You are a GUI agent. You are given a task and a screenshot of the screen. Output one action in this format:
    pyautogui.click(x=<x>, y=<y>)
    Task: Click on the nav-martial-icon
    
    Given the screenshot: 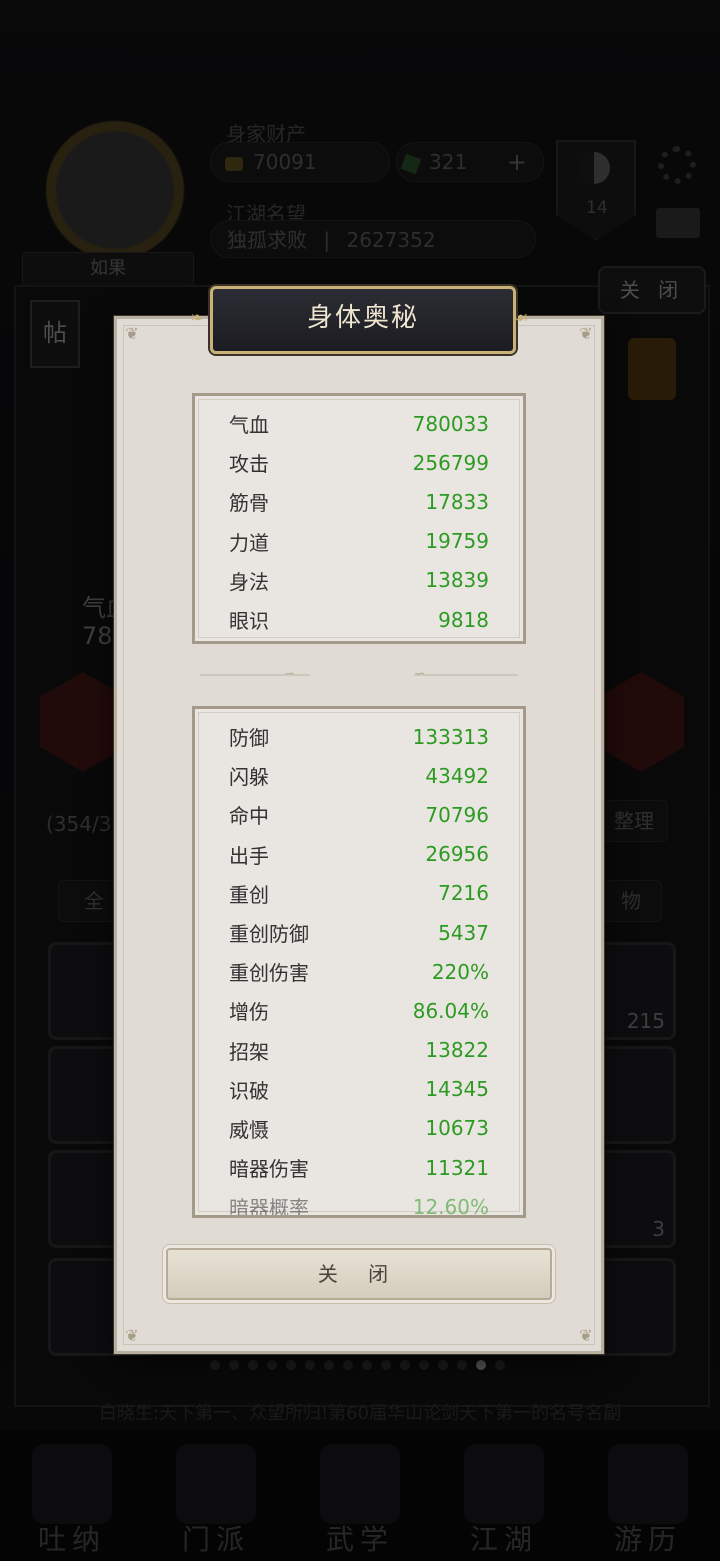 What is the action you would take?
    pyautogui.click(x=360, y=1484)
    